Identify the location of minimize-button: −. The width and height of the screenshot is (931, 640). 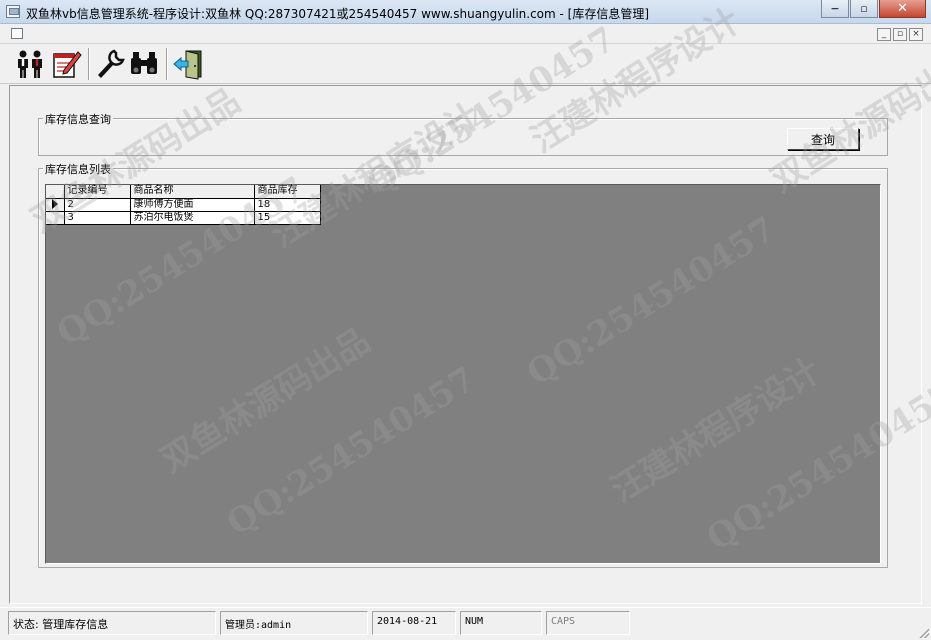
(835, 9).